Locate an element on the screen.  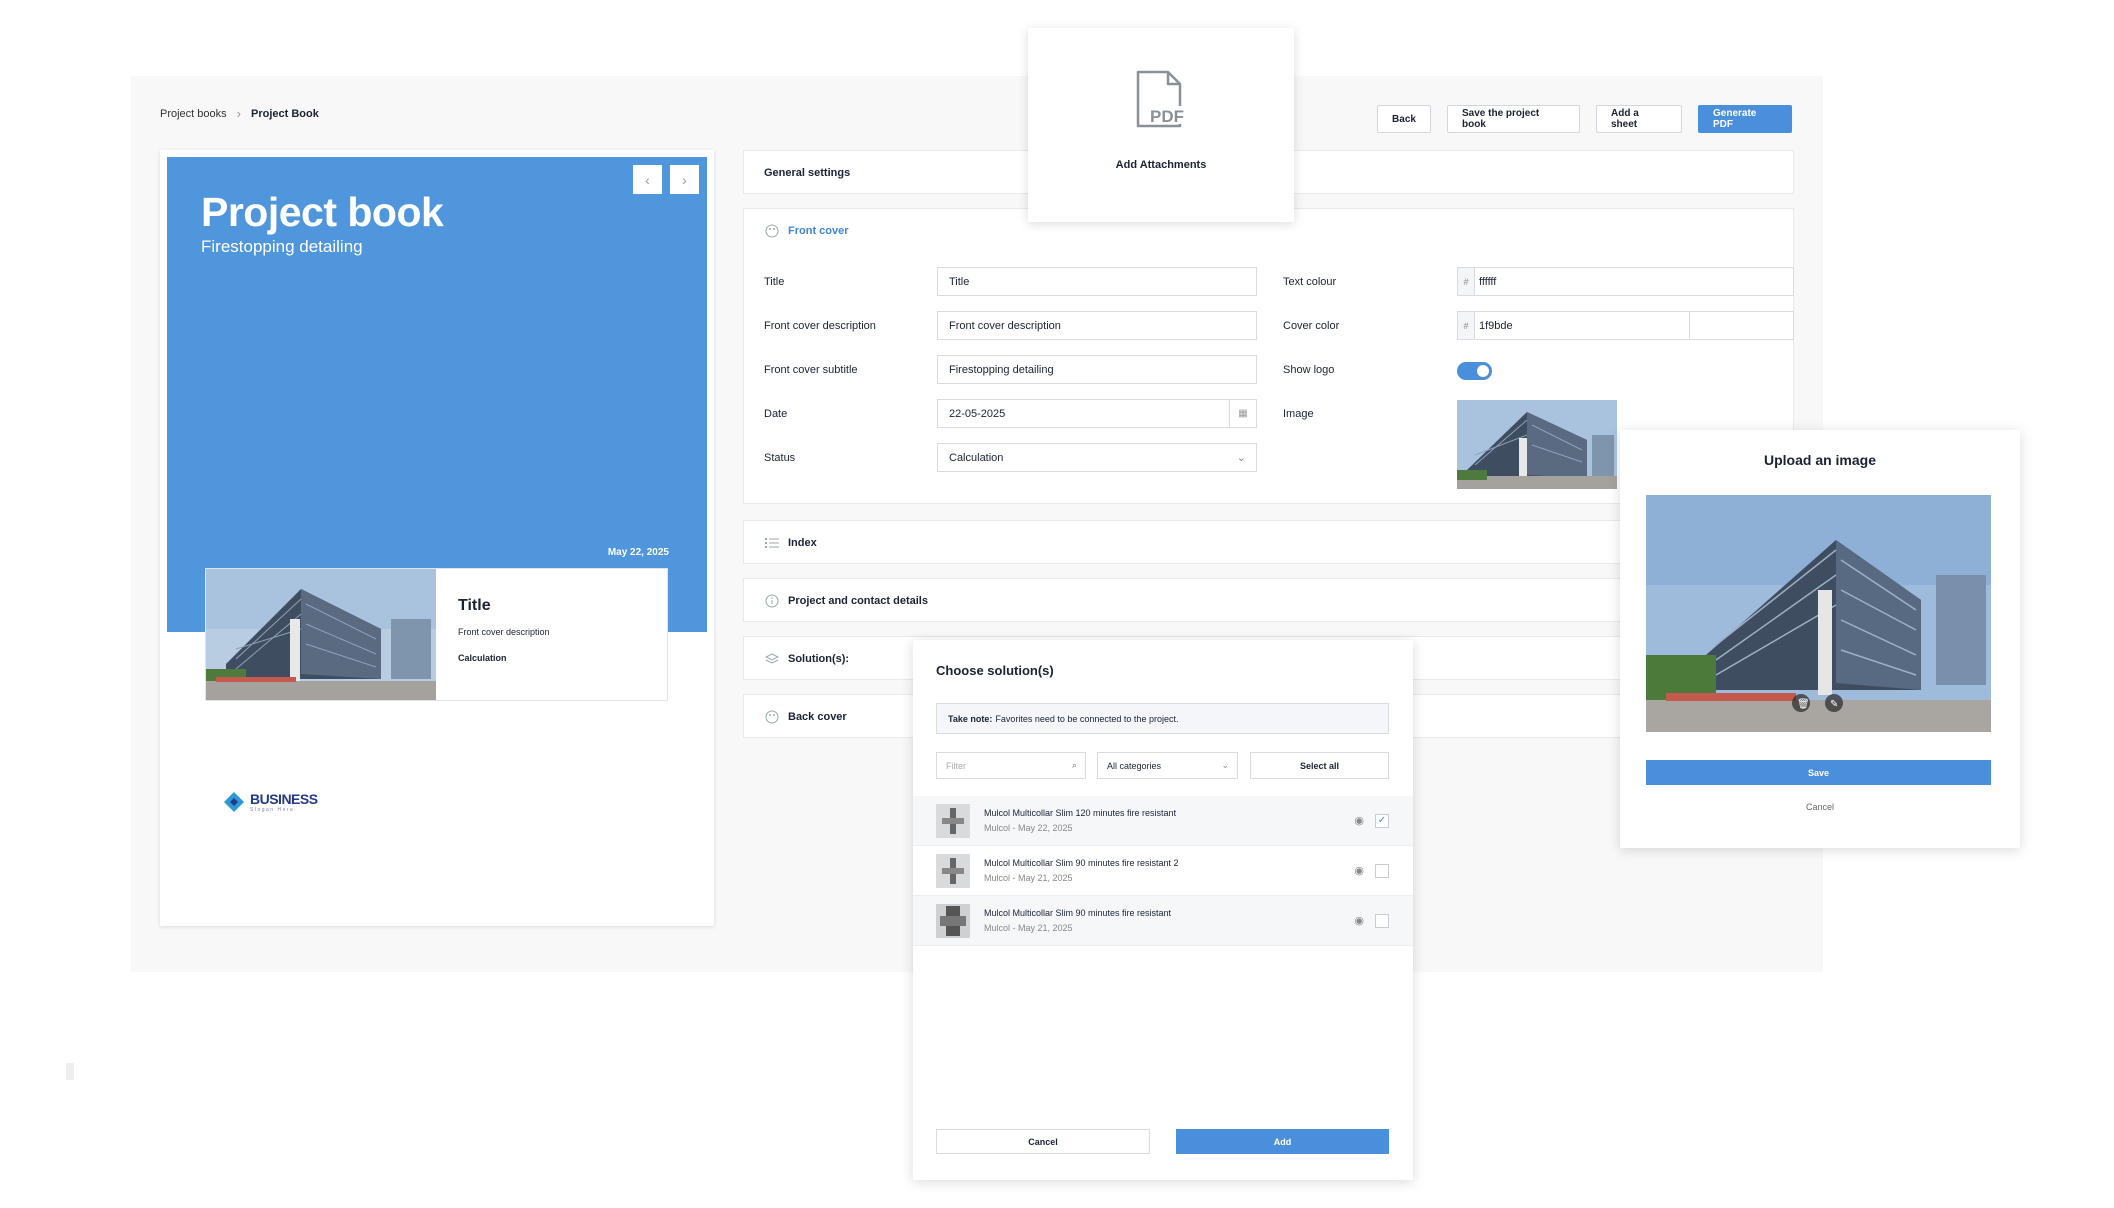
choose-add-button: Add is located at coordinates (1282, 1141).